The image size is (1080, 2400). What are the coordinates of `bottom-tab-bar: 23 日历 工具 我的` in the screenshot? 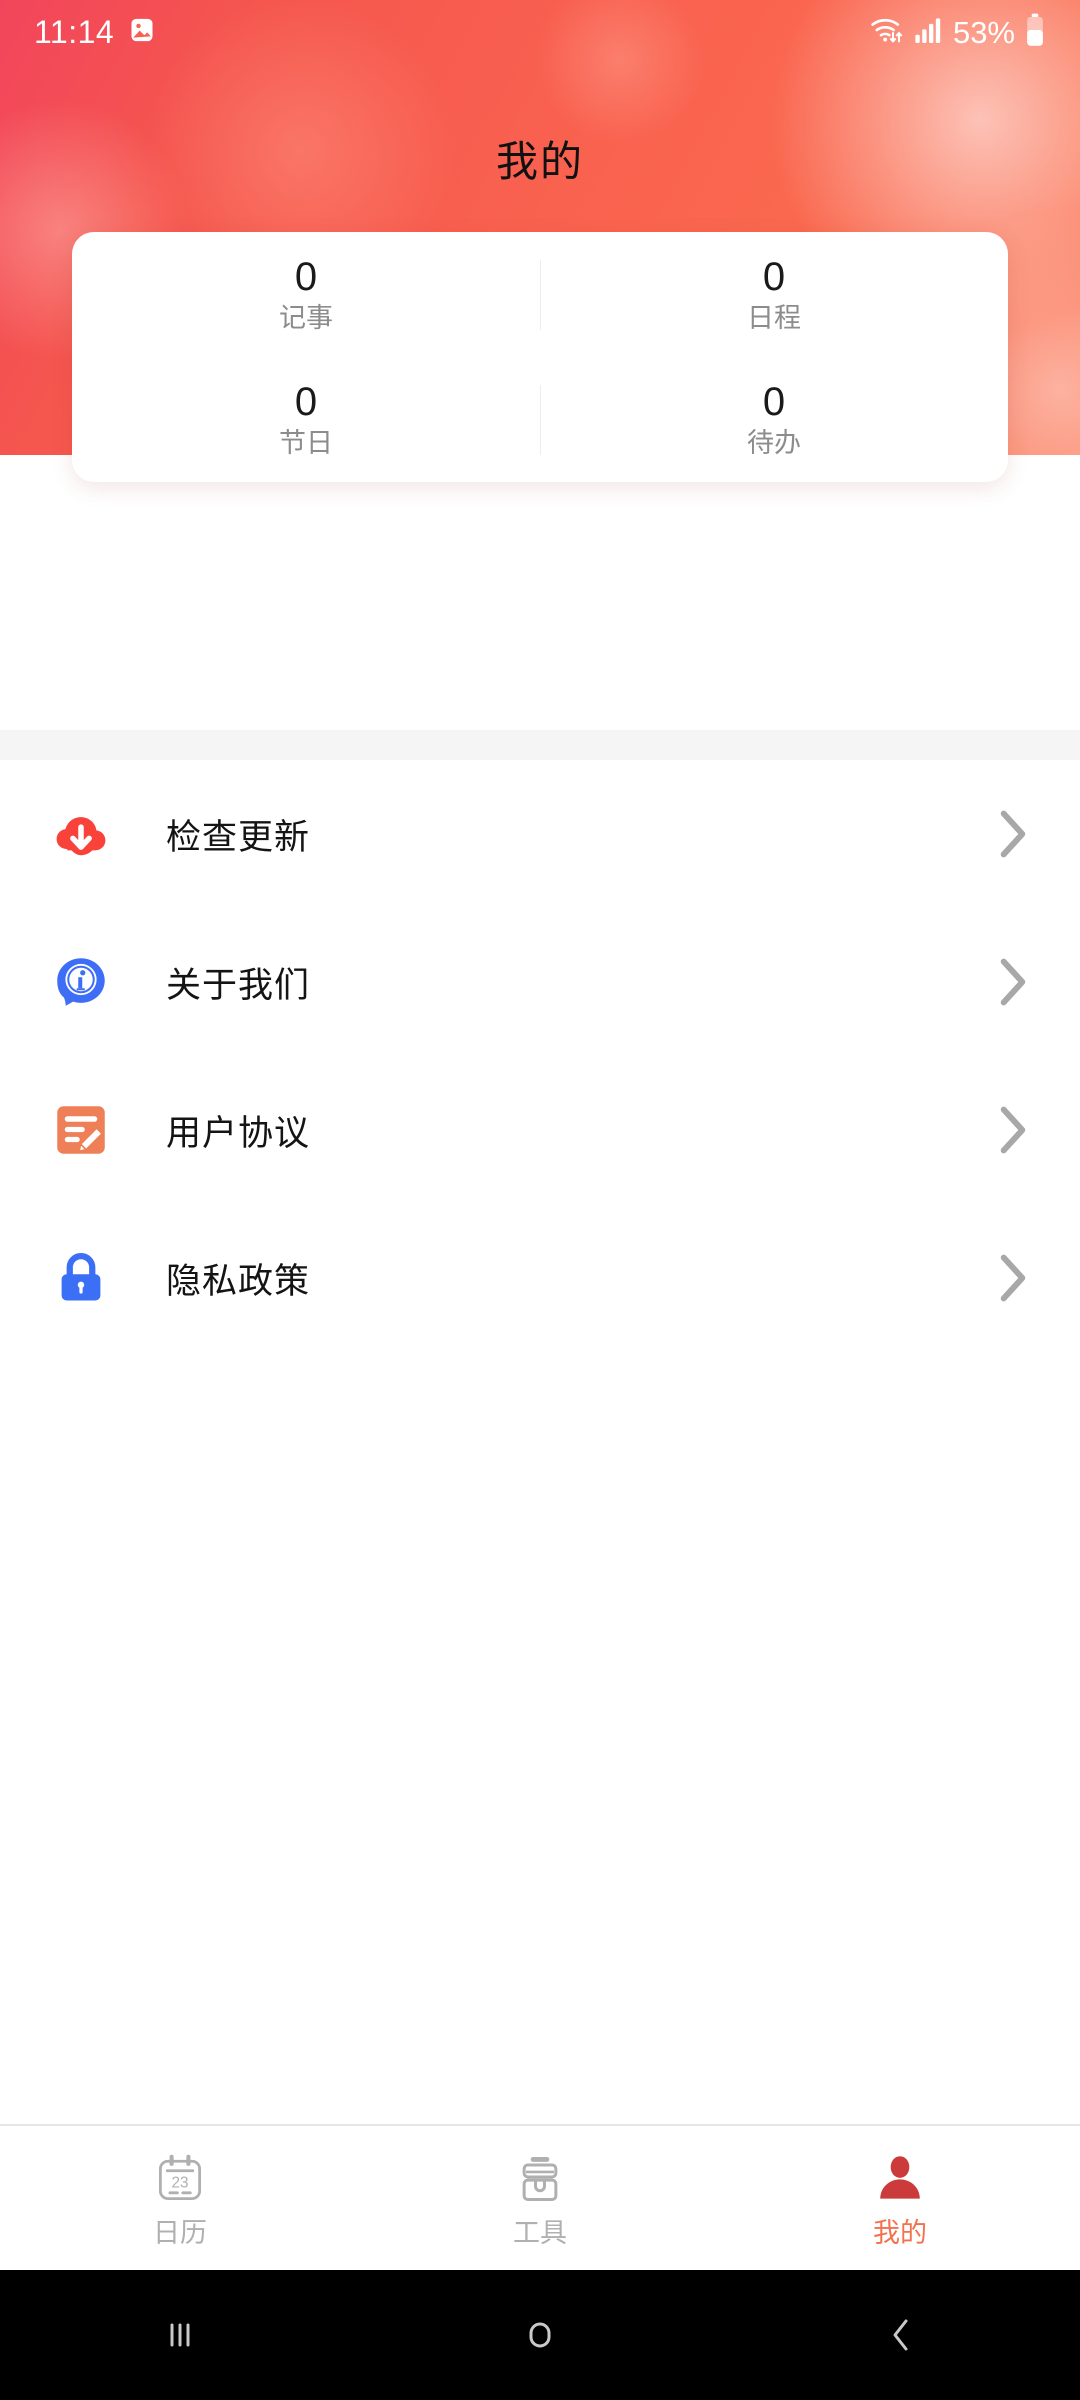 It's located at (540, 2197).